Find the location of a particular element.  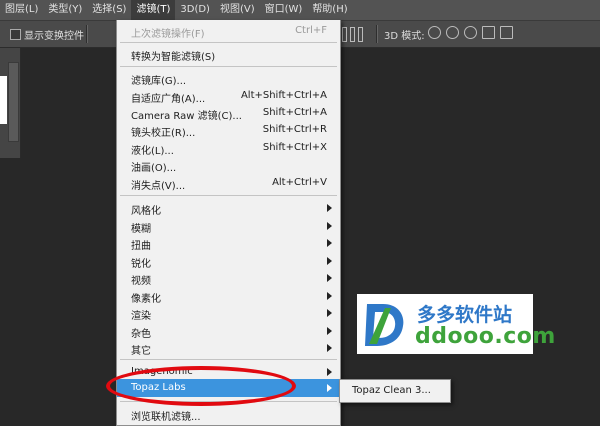

drag-3d-icon is located at coordinates (470, 32).